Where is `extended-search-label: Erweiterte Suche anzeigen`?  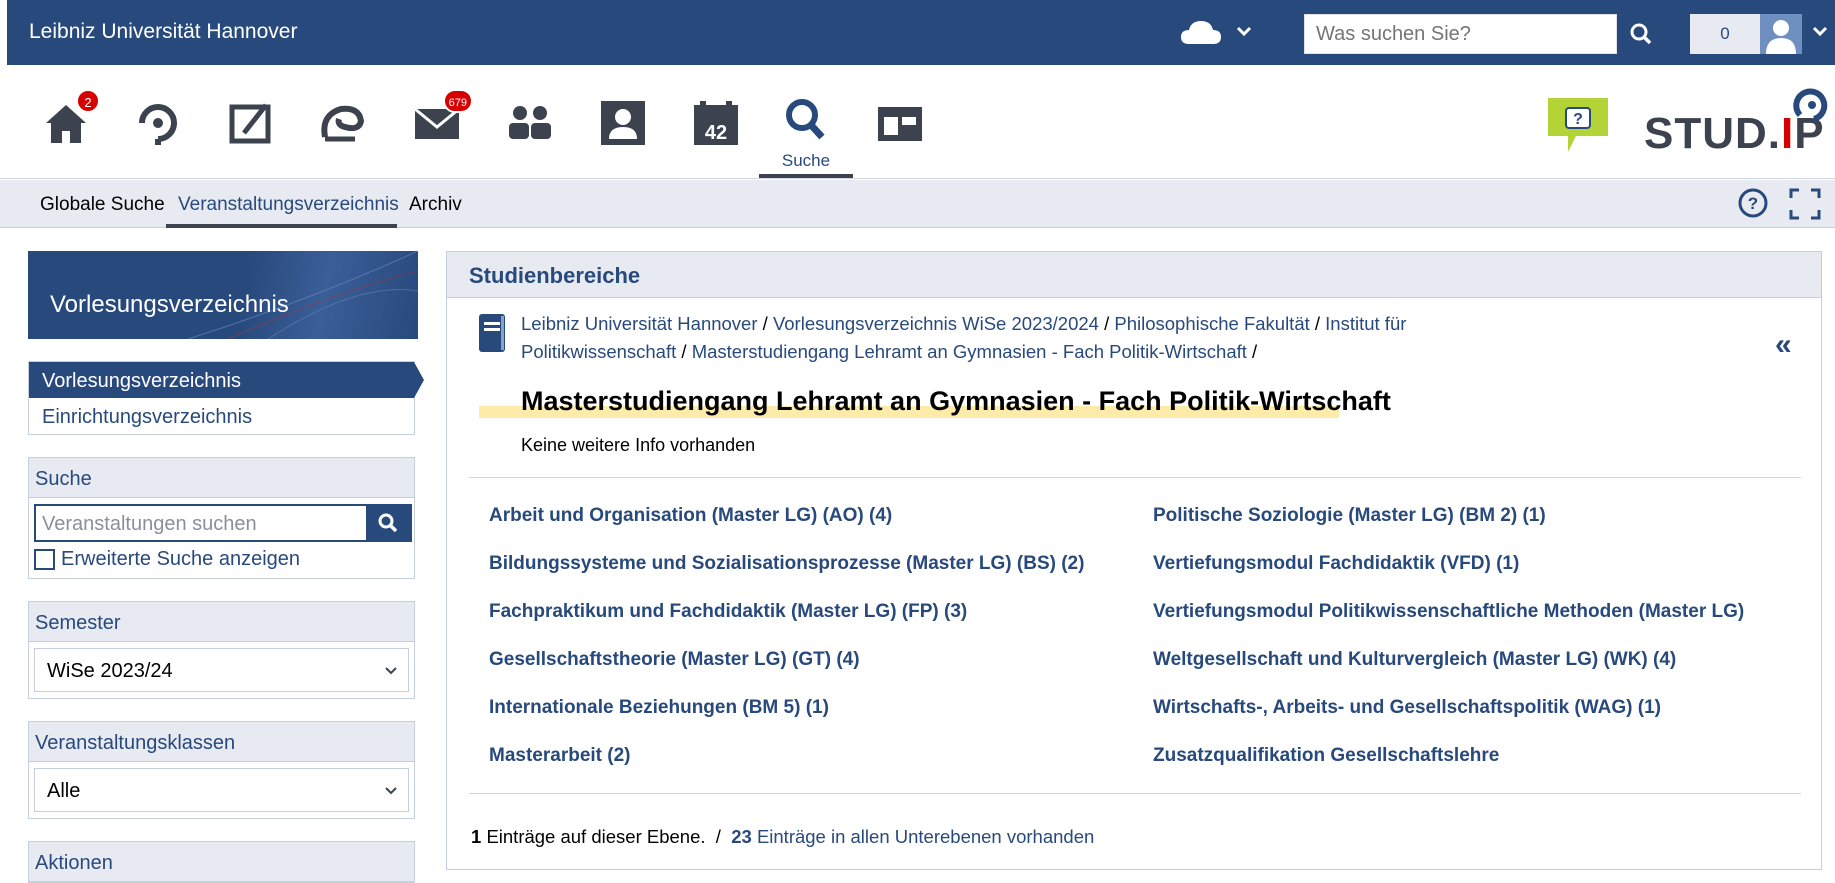 extended-search-label: Erweiterte Suche anzeigen is located at coordinates (180, 559).